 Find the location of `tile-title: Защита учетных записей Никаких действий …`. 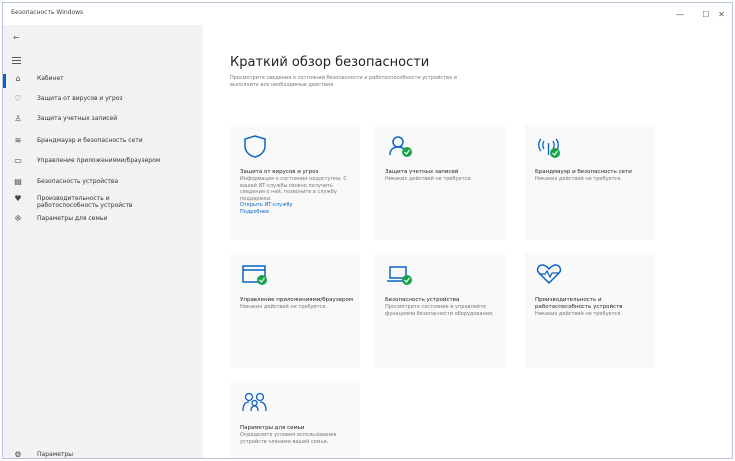

tile-title: Защита учетных записей Никаких действий … is located at coordinates (444, 176).